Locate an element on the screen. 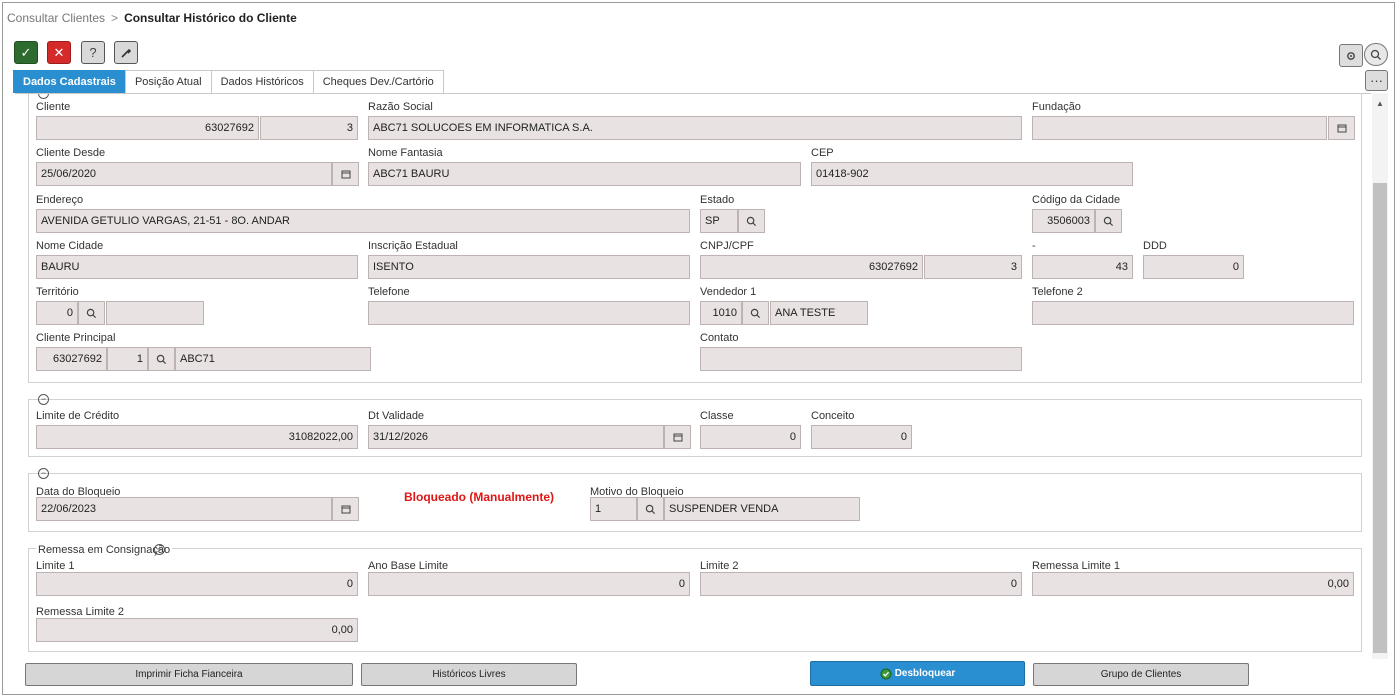 The height and width of the screenshot is (697, 1398). limite2-field: 0 is located at coordinates (861, 584).